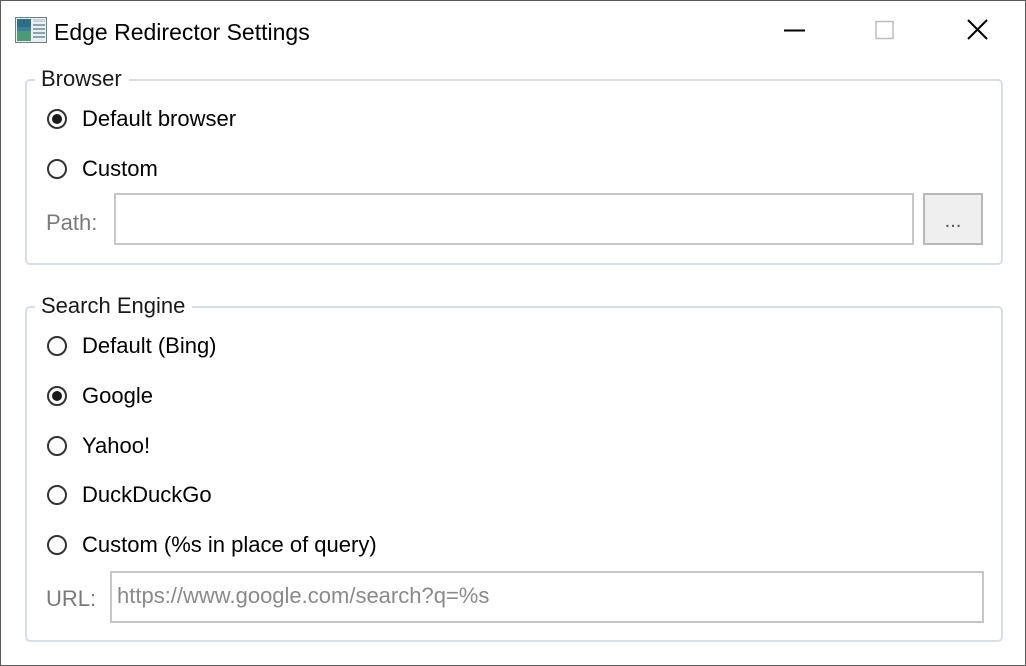  I want to click on radio-label: Google, so click(117, 395).